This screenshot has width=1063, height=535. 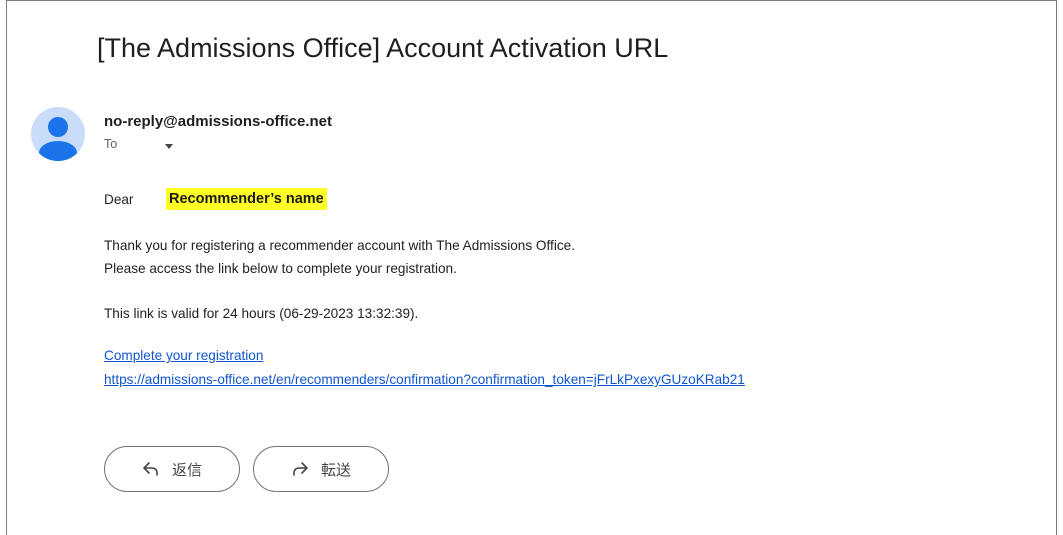 I want to click on recipient-name-highlight: Recommender’s name, so click(x=246, y=199).